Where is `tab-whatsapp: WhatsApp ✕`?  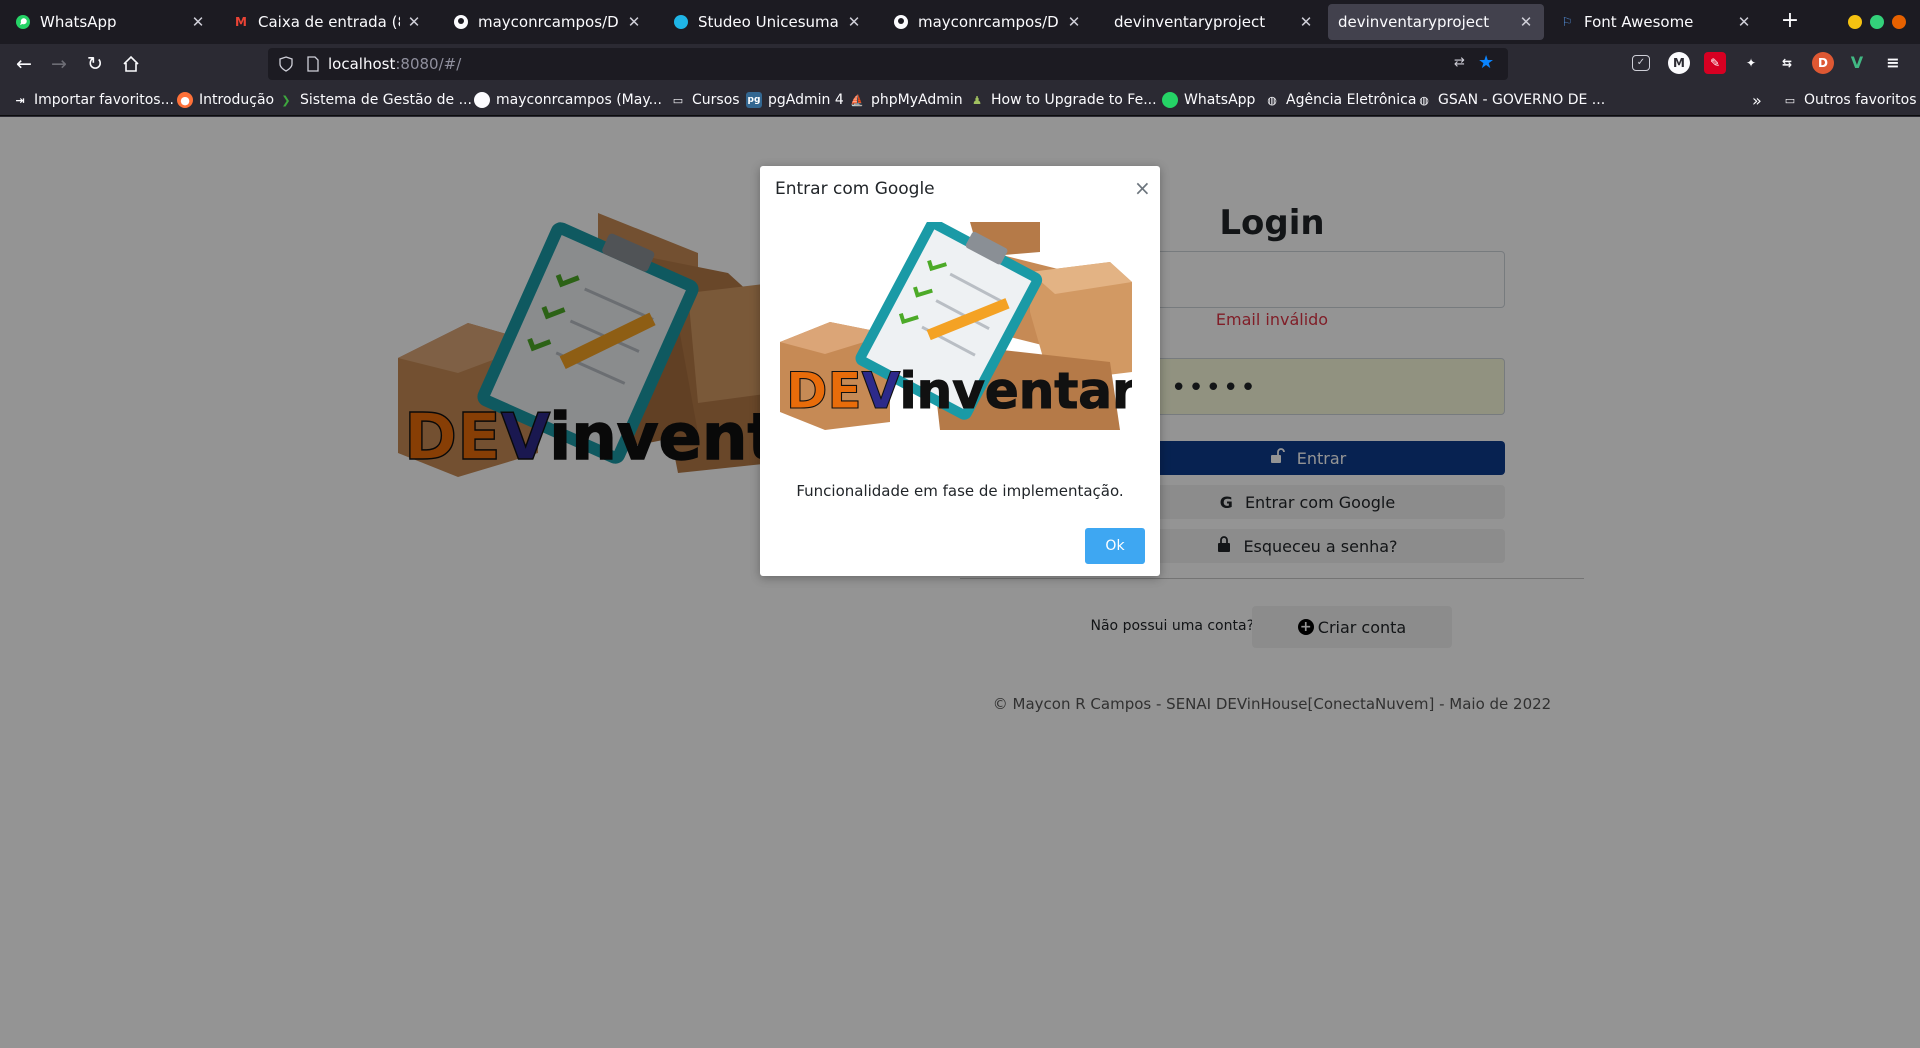 tab-whatsapp: WhatsApp ✕ is located at coordinates (110, 22).